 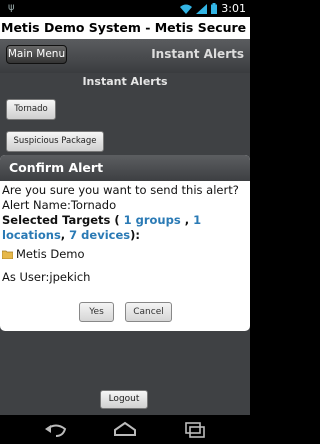 I want to click on targets-suffix: ):, so click(x=135, y=235).